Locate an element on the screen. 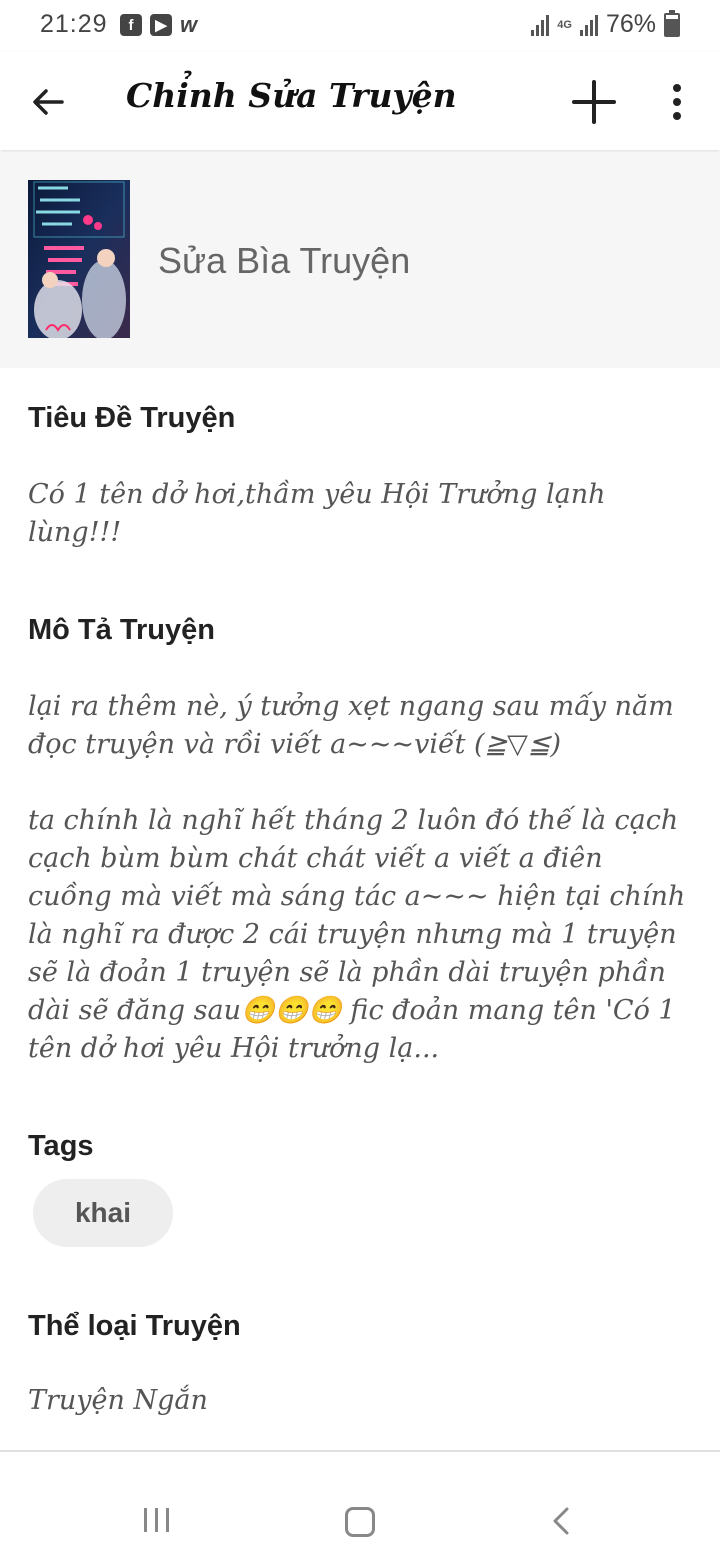 The height and width of the screenshot is (1560, 720). tag-chip: khai is located at coordinates (103, 1213).